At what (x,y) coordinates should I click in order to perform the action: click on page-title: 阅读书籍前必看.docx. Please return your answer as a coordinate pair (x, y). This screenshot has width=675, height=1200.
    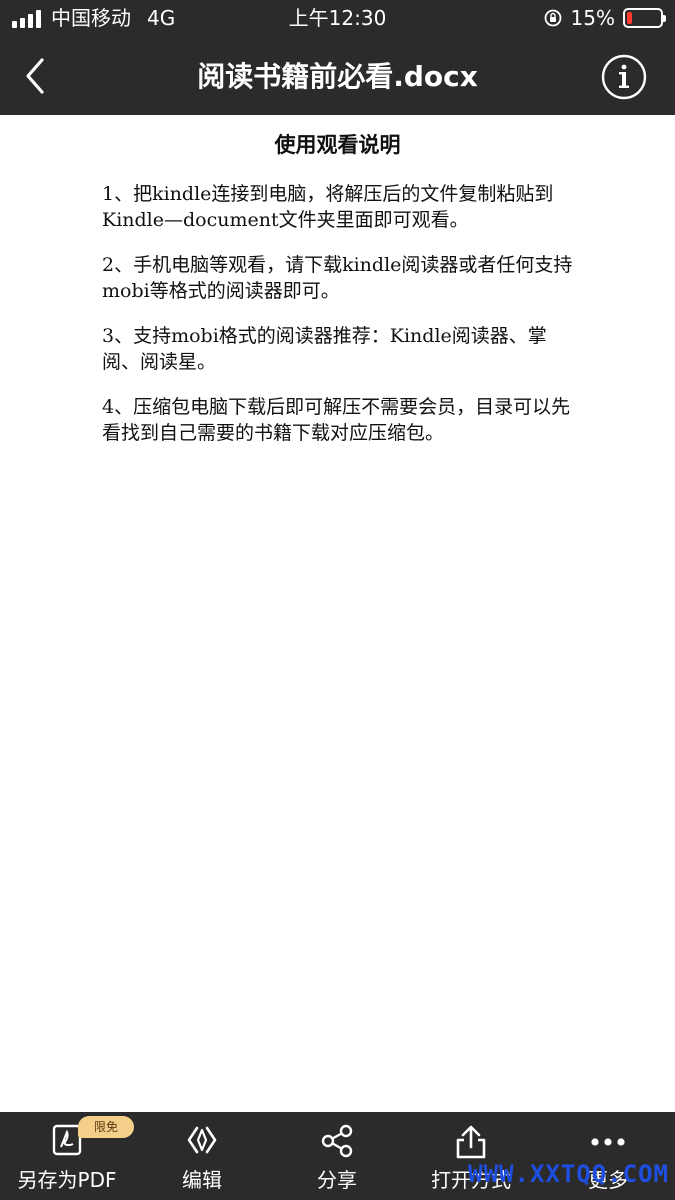
    Looking at the image, I should click on (337, 76).